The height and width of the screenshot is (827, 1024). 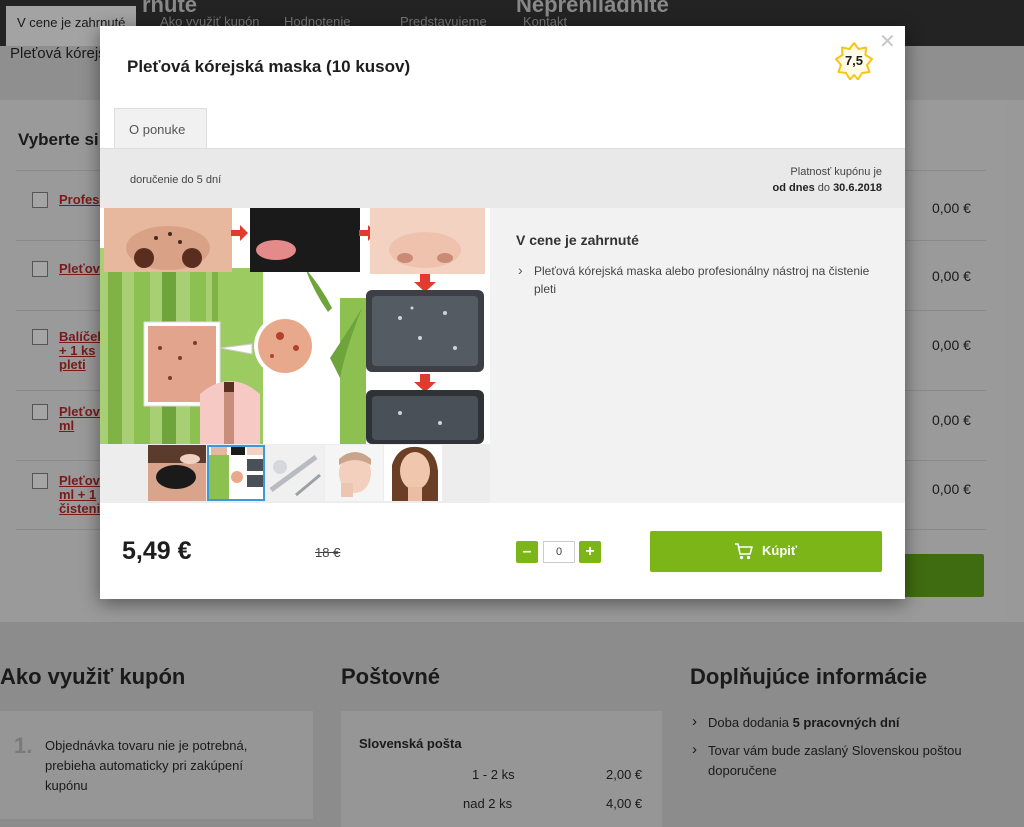 What do you see at coordinates (488, 803) in the screenshot?
I see `postage-qty: nad 2 ks` at bounding box center [488, 803].